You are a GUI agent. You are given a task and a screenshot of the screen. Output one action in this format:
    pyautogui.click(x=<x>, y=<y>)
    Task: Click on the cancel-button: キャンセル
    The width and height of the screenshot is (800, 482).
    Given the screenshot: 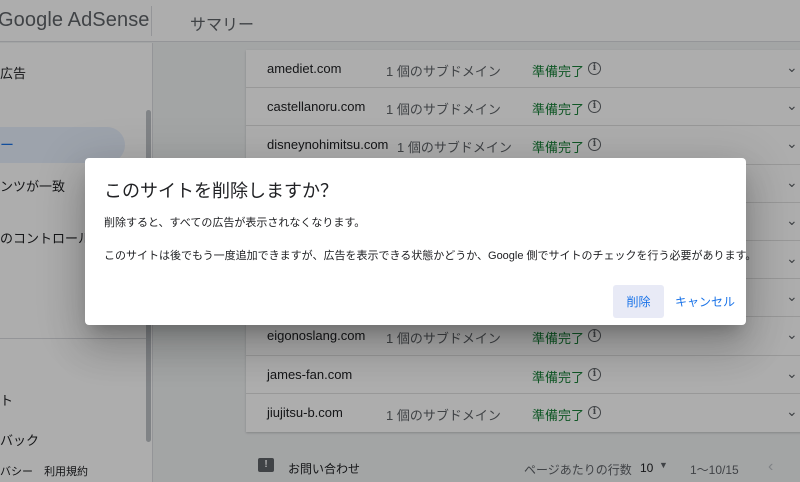 What is the action you would take?
    pyautogui.click(x=705, y=301)
    